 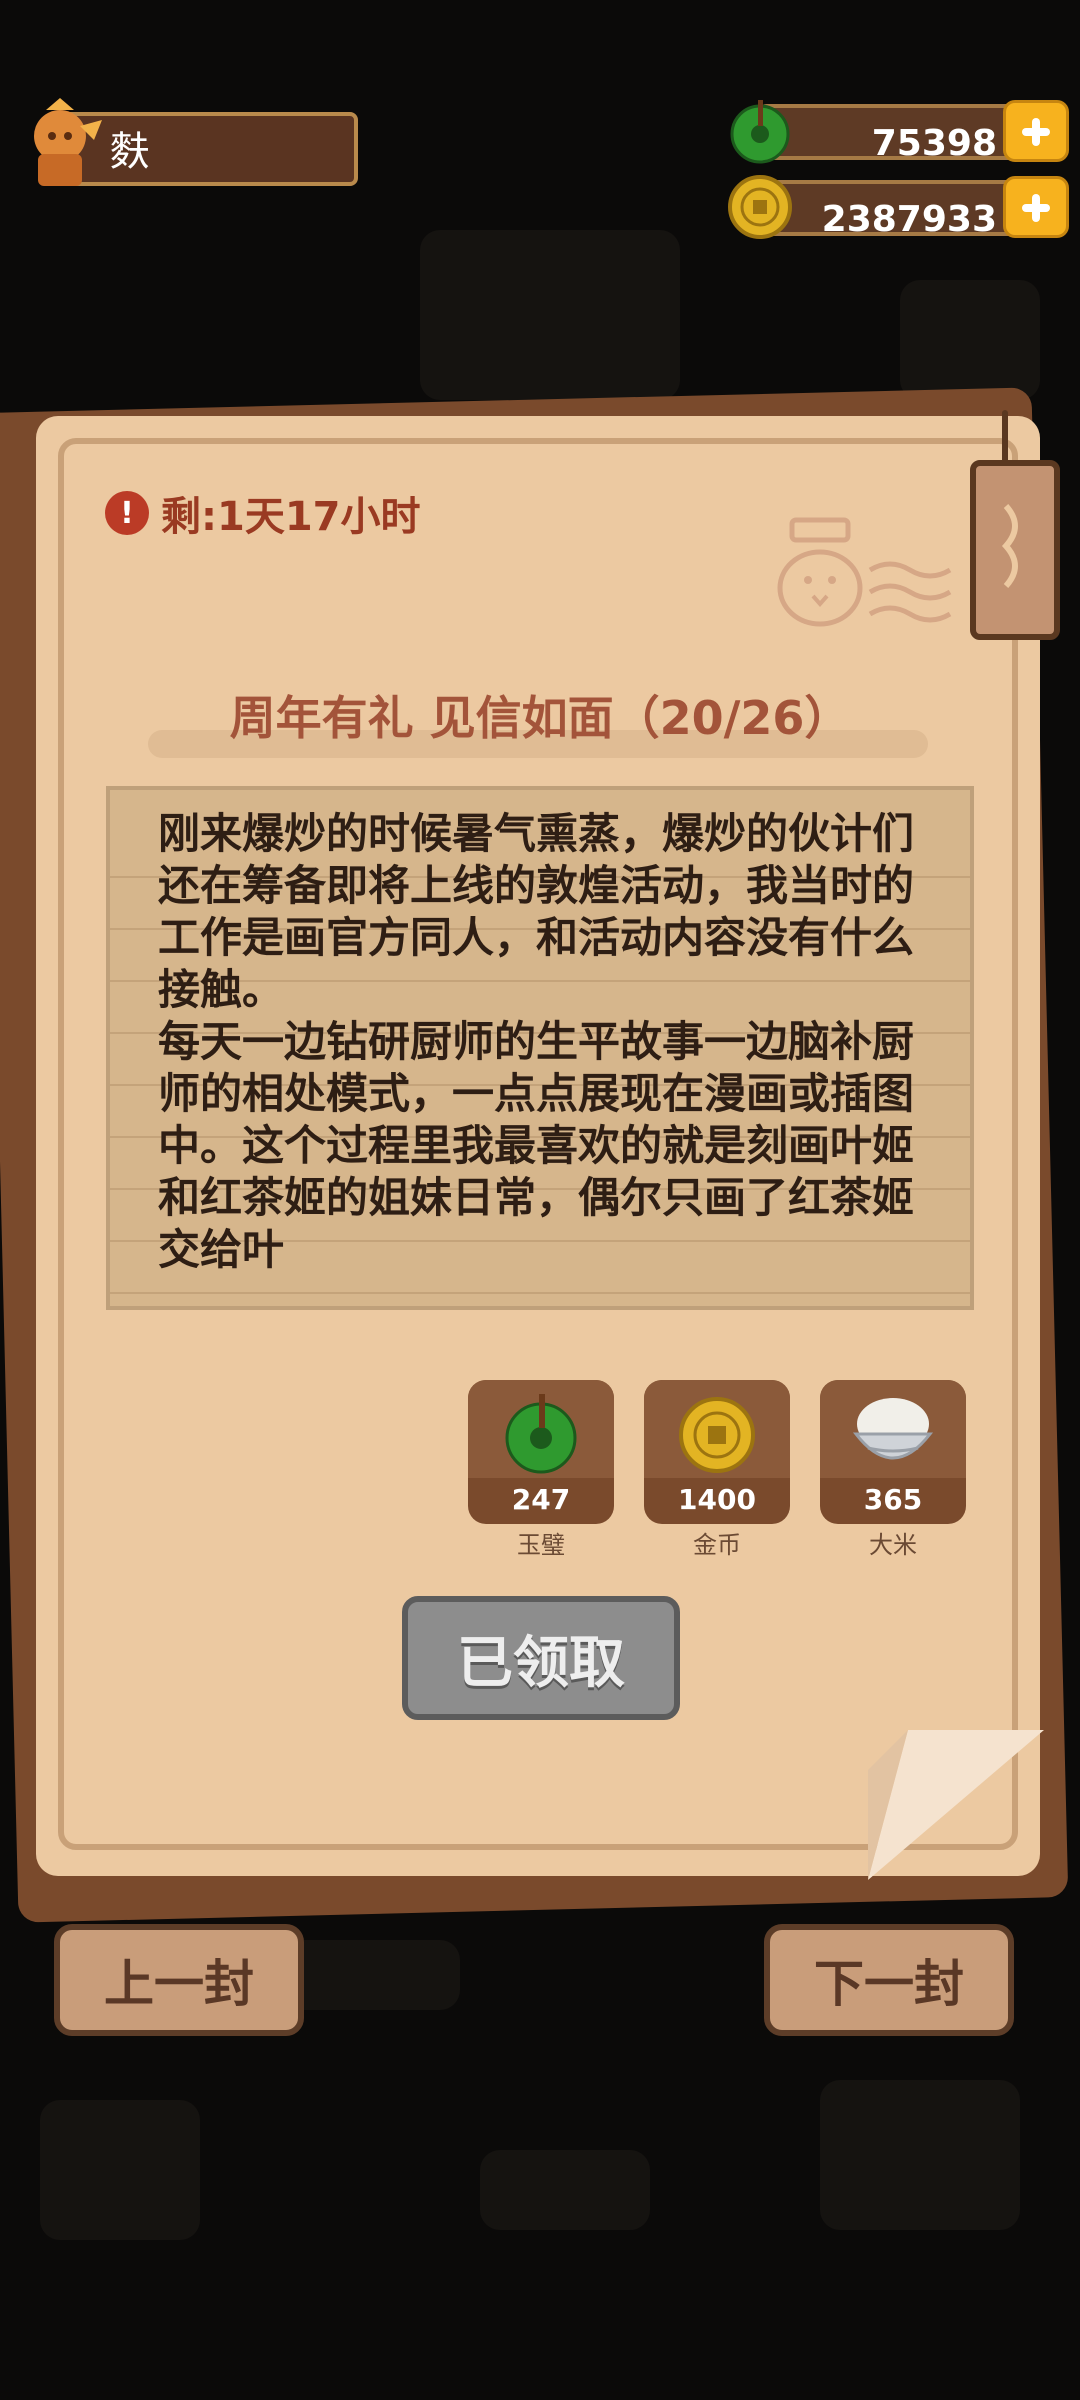 I want to click on next-letter-button: 下一封, so click(x=889, y=1980).